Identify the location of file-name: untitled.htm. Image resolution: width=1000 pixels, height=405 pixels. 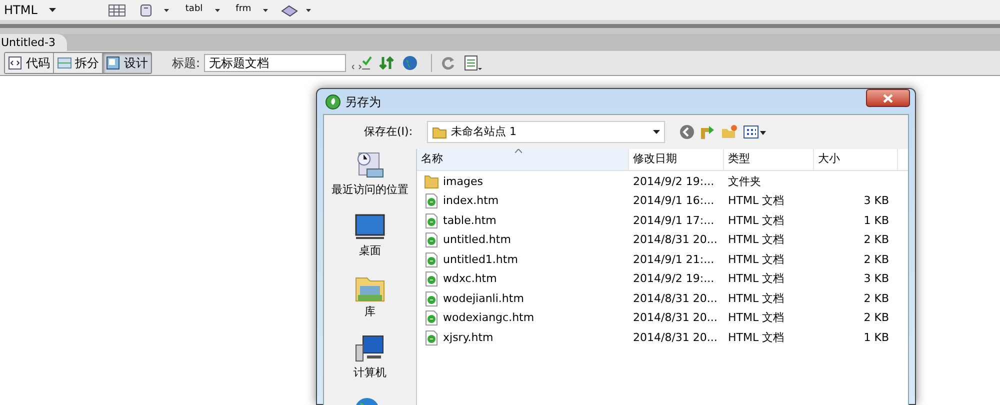
(477, 240).